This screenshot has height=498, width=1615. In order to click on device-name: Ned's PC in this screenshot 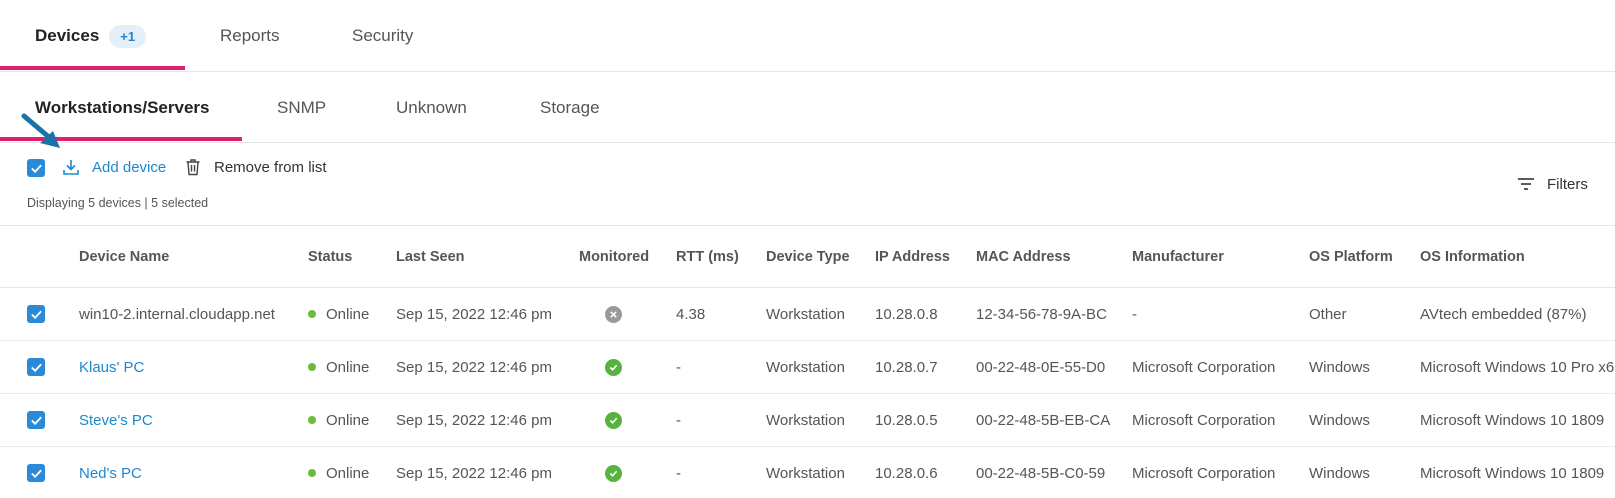, I will do `click(110, 472)`.